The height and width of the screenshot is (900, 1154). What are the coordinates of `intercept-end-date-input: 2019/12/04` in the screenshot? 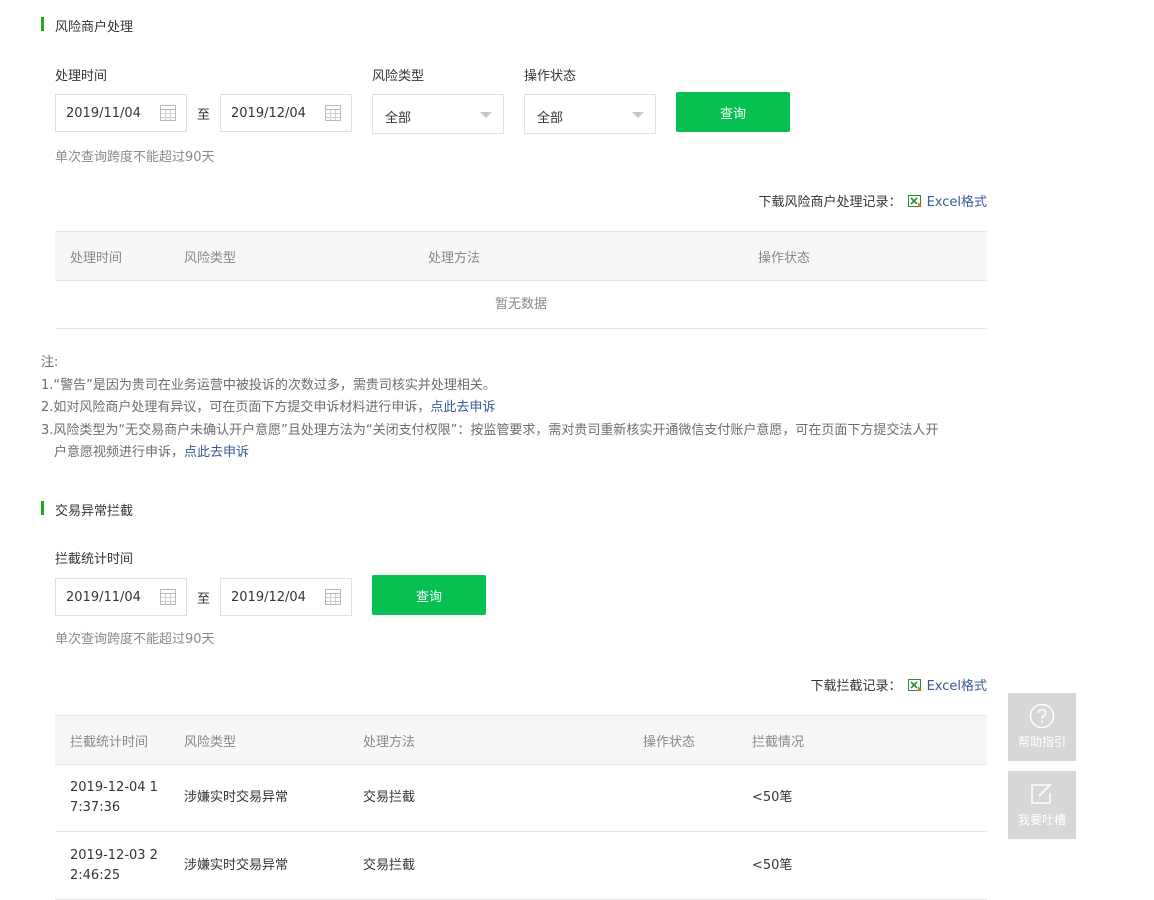 It's located at (286, 597).